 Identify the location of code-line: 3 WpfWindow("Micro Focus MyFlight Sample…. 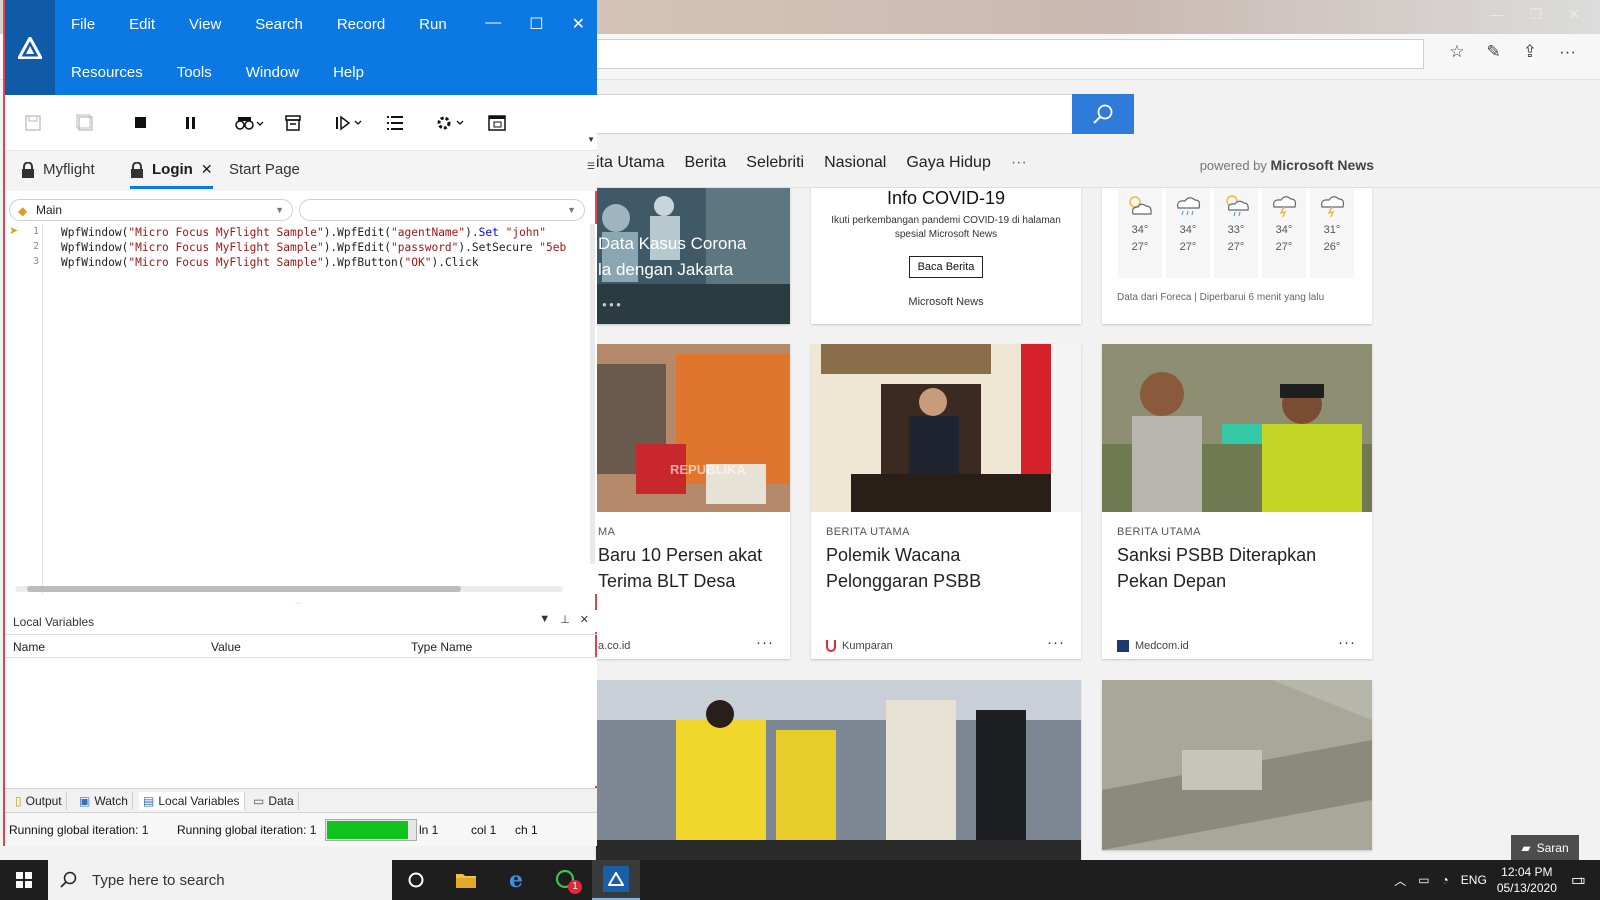
(301, 263).